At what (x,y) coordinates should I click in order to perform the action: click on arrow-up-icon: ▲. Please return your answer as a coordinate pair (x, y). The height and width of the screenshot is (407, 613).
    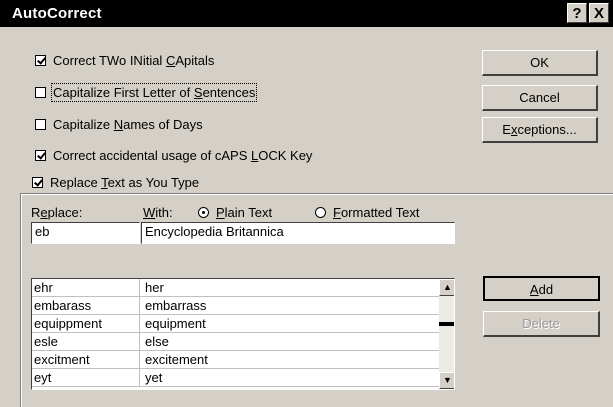
    Looking at the image, I should click on (446, 287).